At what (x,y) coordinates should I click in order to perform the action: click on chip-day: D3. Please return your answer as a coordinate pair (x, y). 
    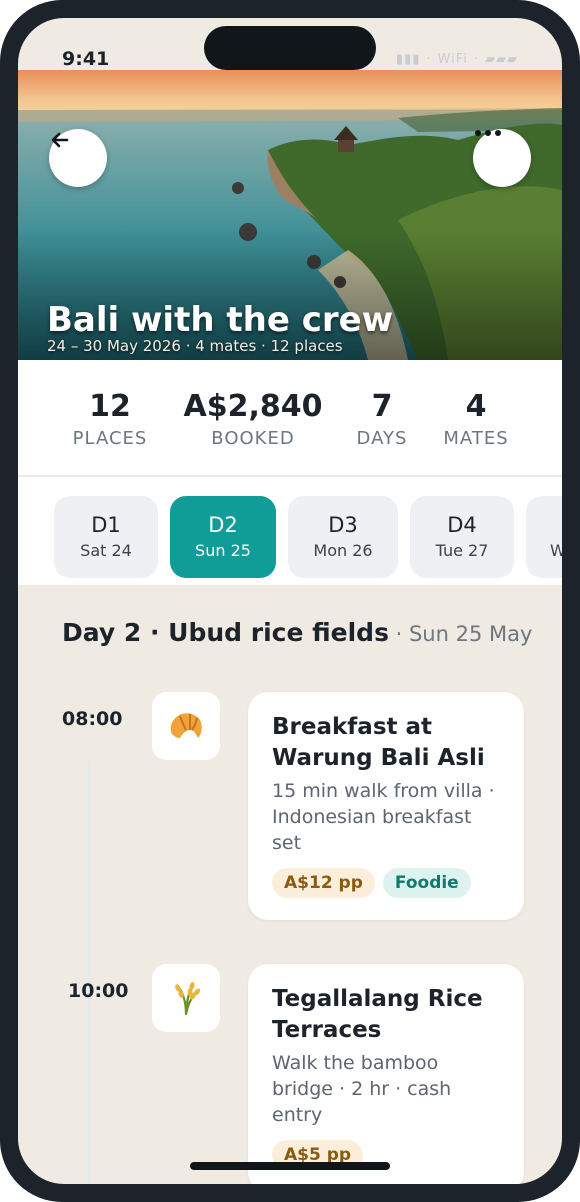
    Looking at the image, I should click on (343, 525).